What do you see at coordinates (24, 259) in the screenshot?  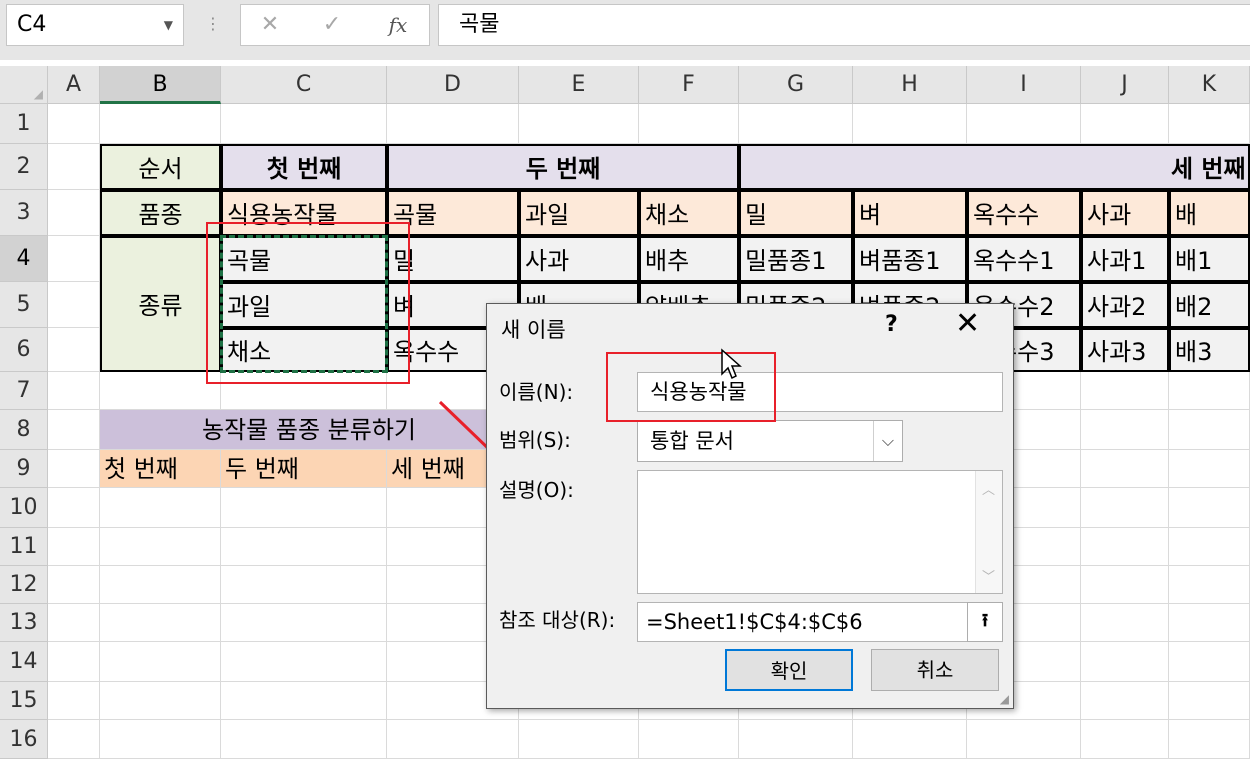 I see `row-header-4: 4` at bounding box center [24, 259].